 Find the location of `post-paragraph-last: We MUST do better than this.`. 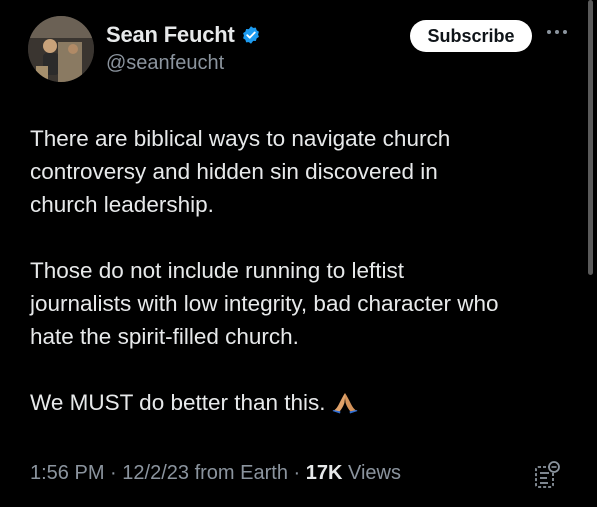

post-paragraph-last: We MUST do better than this. is located at coordinates (302, 402).